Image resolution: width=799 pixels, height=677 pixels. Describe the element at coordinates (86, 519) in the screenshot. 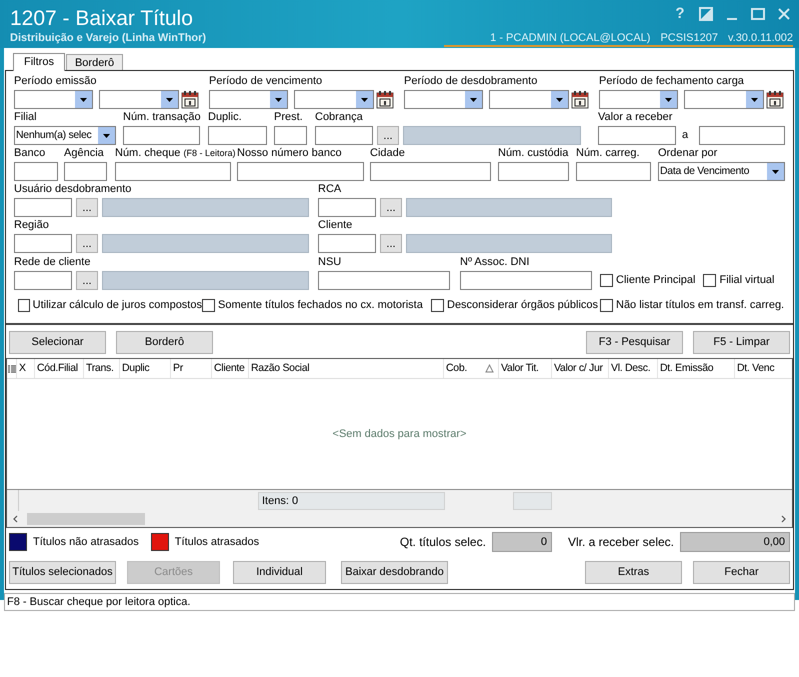

I see `scrollbar-thumb` at that location.